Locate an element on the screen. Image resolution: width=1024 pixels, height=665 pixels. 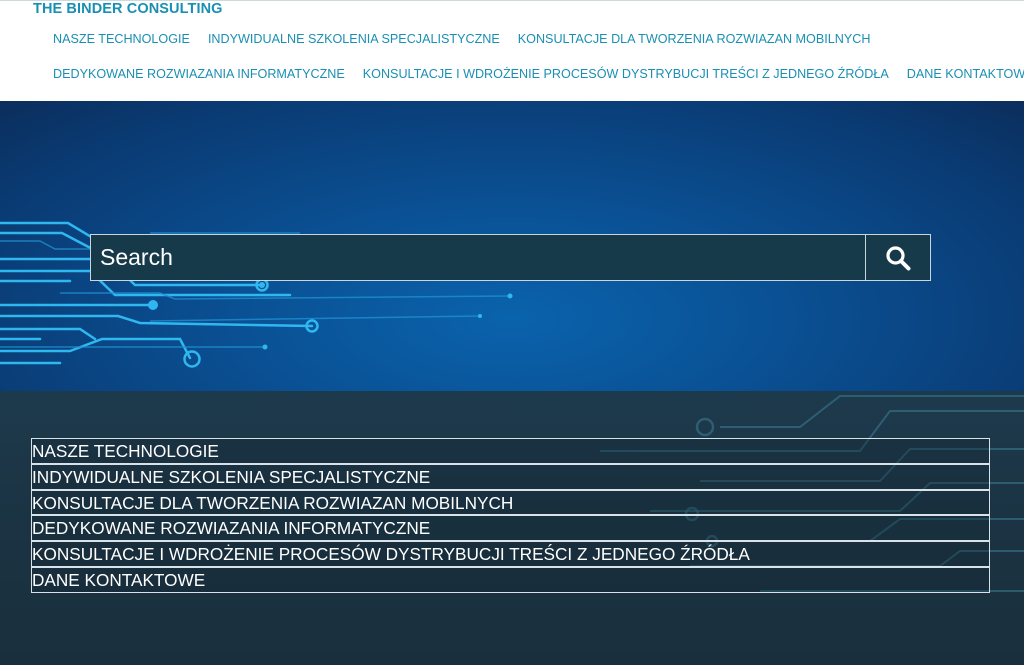
menu-item-dedykowane: DEDYKOWANE ROZWIAZANIA INFORMATYCZNE is located at coordinates (510, 528).